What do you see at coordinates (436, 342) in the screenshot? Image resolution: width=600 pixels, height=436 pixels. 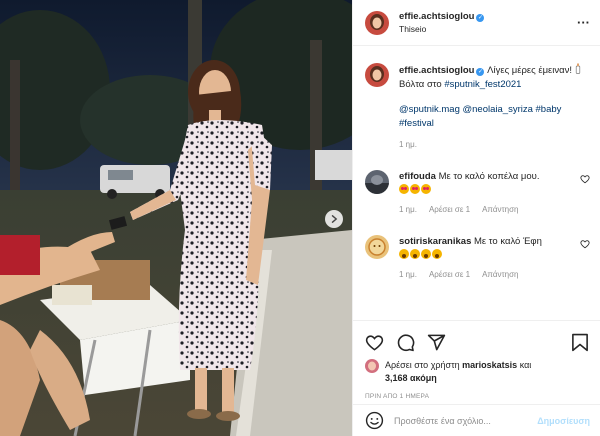 I see `share-icon` at bounding box center [436, 342].